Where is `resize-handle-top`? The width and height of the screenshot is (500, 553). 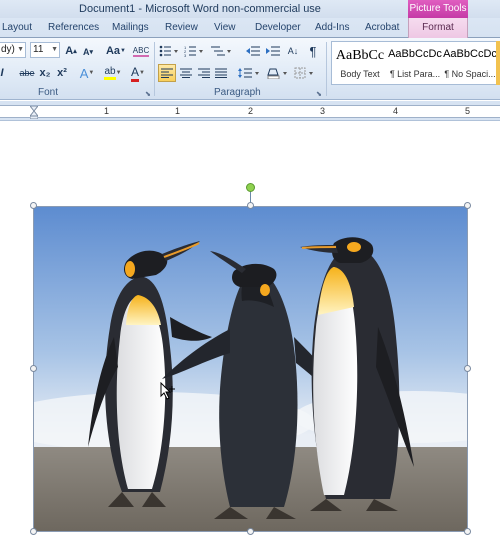 resize-handle-top is located at coordinates (250, 205).